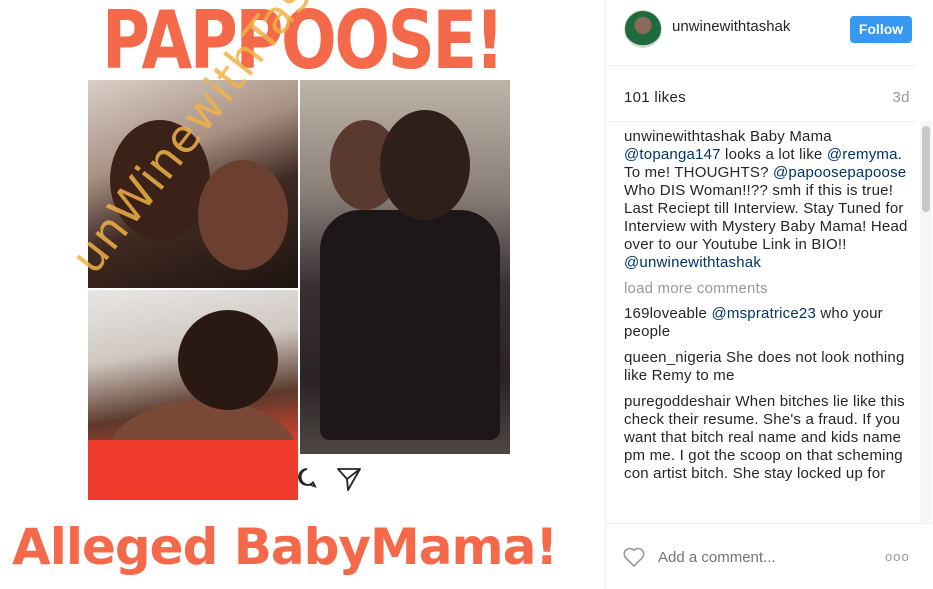  What do you see at coordinates (303, 43) in the screenshot?
I see `headline-top: PAPPOOSE!` at bounding box center [303, 43].